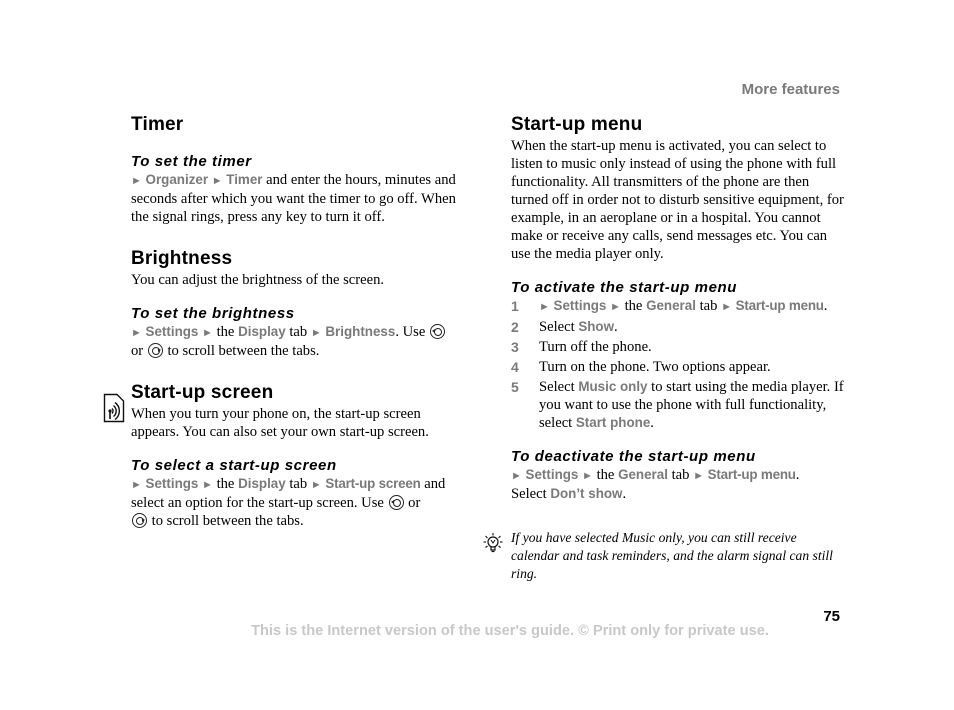 The height and width of the screenshot is (710, 954). Describe the element at coordinates (177, 179) in the screenshot. I see `menu-organizer: Organizer` at that location.